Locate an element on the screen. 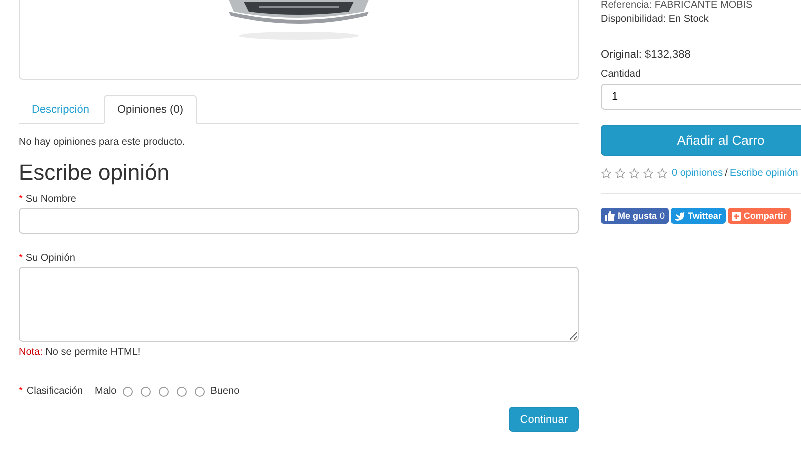 This screenshot has height=449, width=801. rating-low-label: Malo is located at coordinates (106, 391).